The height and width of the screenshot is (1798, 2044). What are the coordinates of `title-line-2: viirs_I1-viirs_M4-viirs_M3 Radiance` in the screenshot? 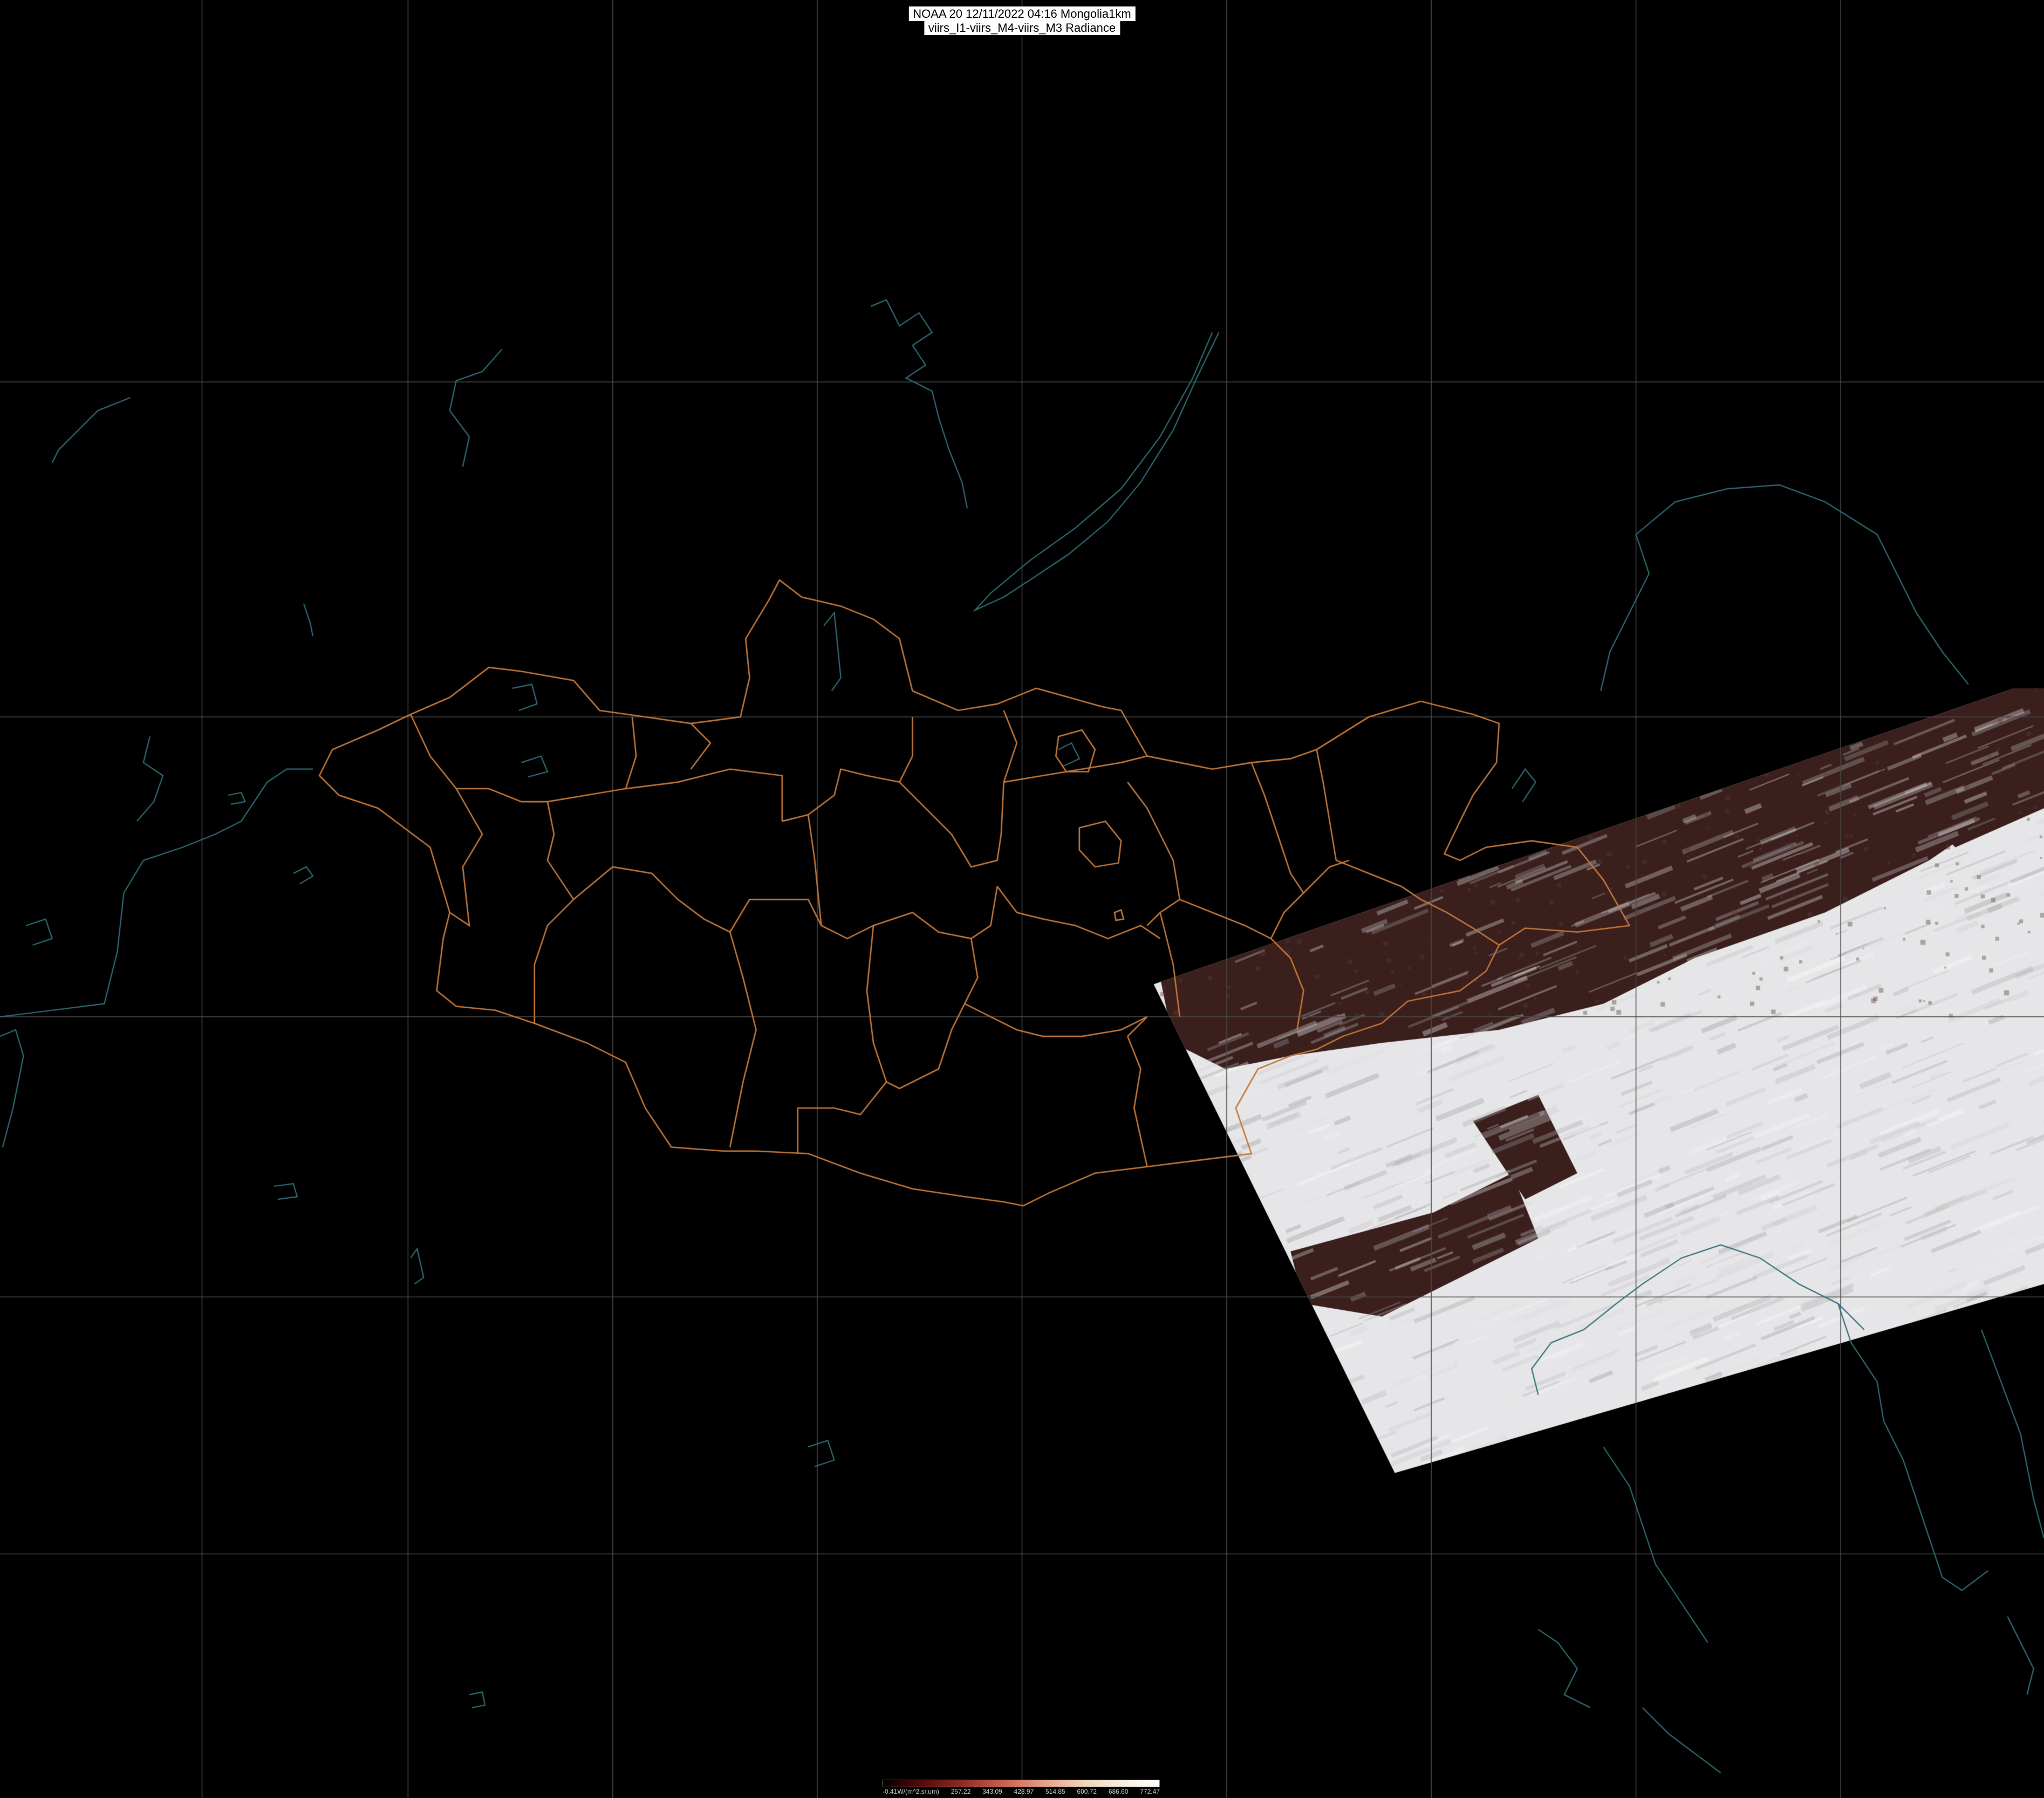 It's located at (1022, 28).